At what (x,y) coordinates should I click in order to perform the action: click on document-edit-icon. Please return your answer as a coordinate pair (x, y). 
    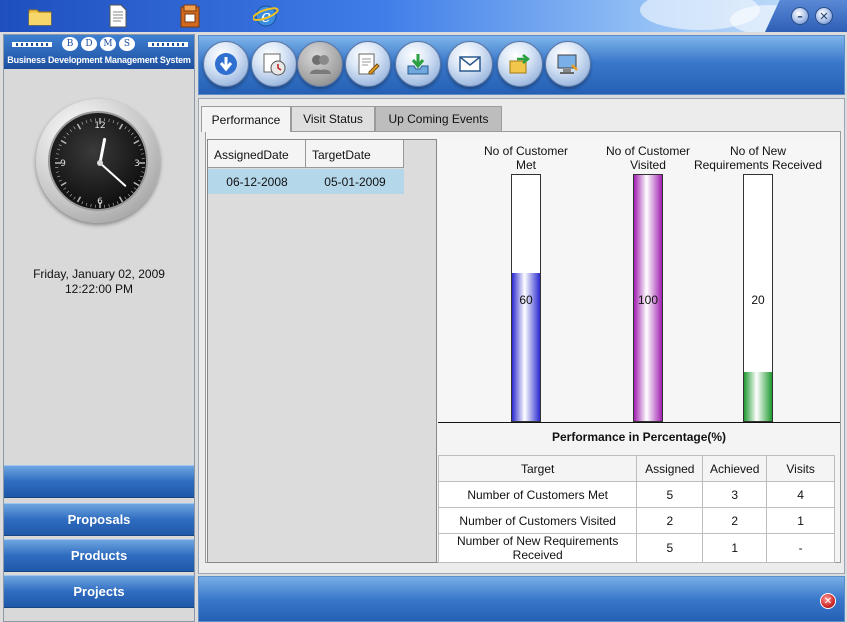
    Looking at the image, I should click on (369, 64).